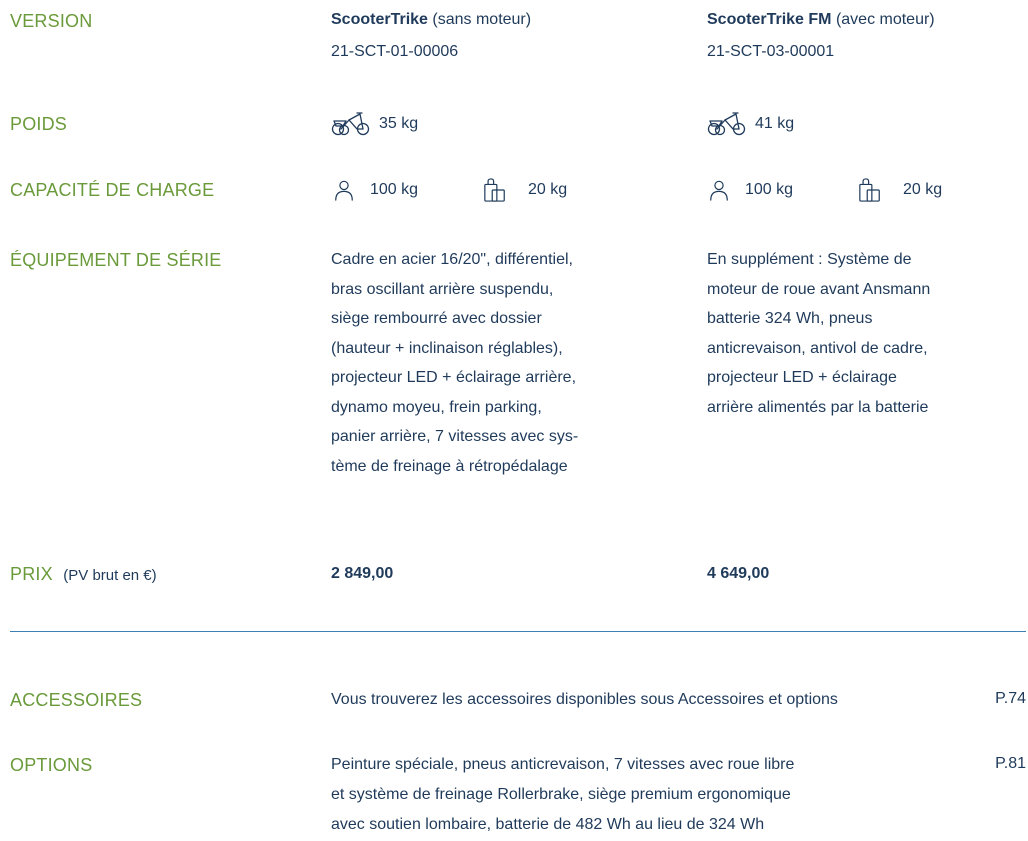 The image size is (1028, 841). What do you see at coordinates (1010, 763) in the screenshot?
I see `options-page-ref: P.81` at bounding box center [1010, 763].